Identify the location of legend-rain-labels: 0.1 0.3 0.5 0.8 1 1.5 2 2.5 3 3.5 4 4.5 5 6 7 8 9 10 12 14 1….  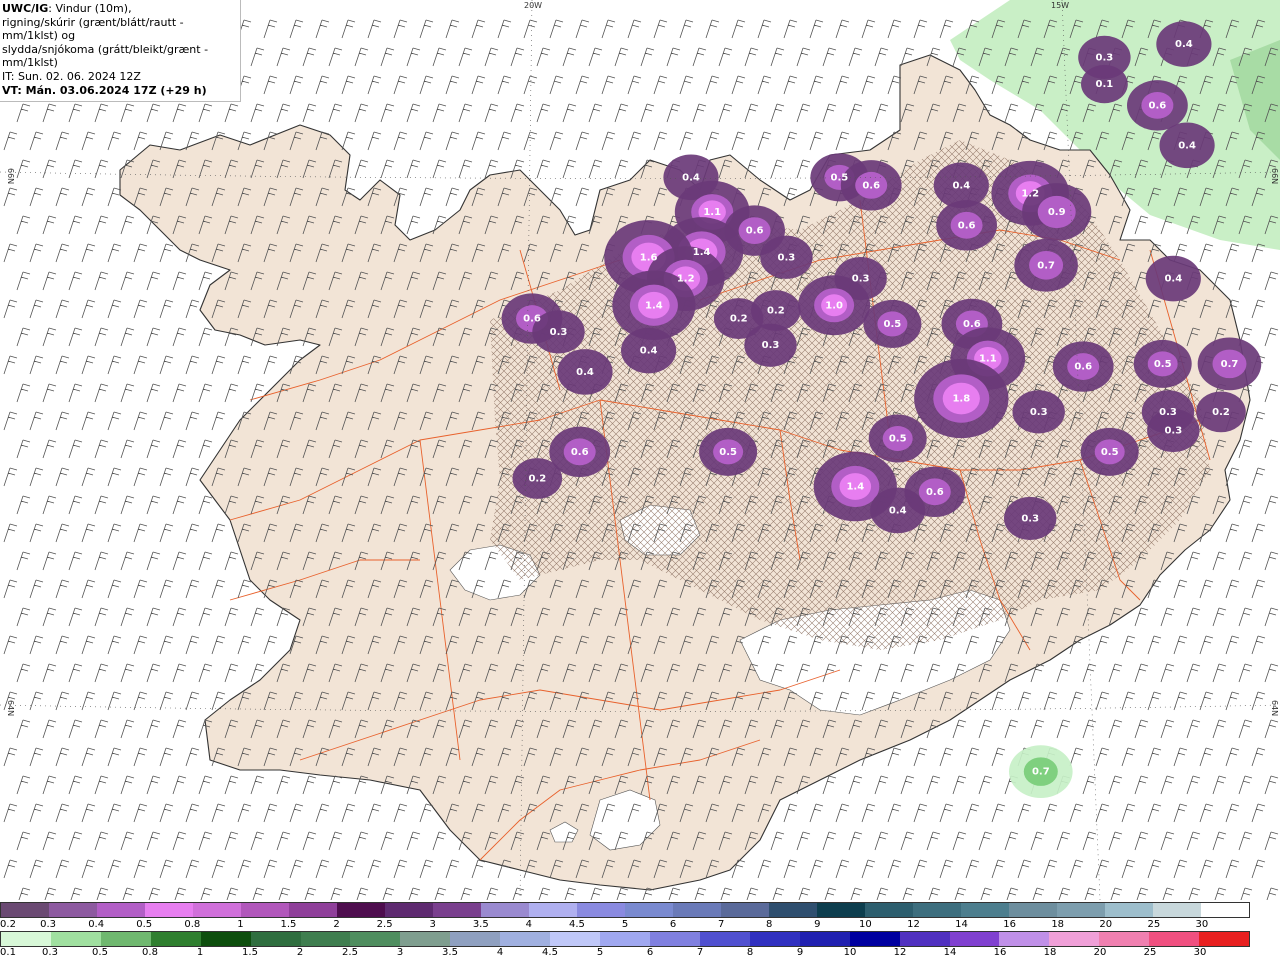
(640, 953).